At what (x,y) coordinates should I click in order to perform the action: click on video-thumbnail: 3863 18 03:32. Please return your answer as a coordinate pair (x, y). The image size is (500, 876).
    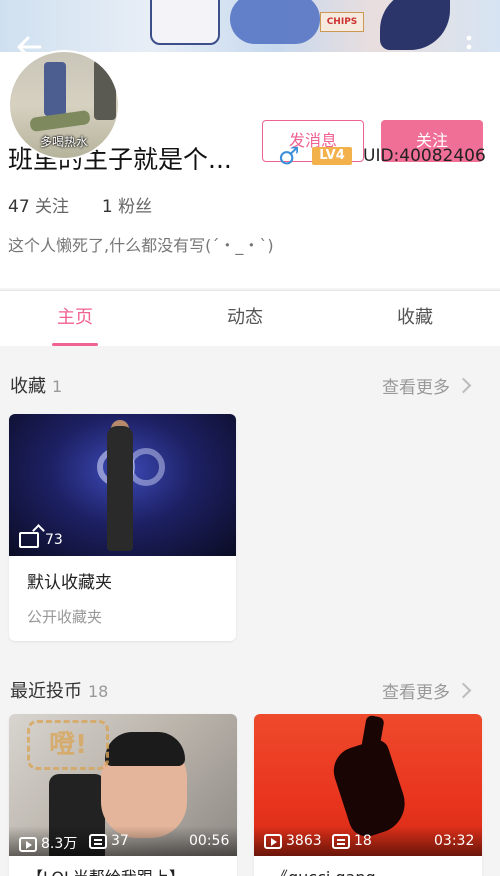
    Looking at the image, I should click on (368, 785).